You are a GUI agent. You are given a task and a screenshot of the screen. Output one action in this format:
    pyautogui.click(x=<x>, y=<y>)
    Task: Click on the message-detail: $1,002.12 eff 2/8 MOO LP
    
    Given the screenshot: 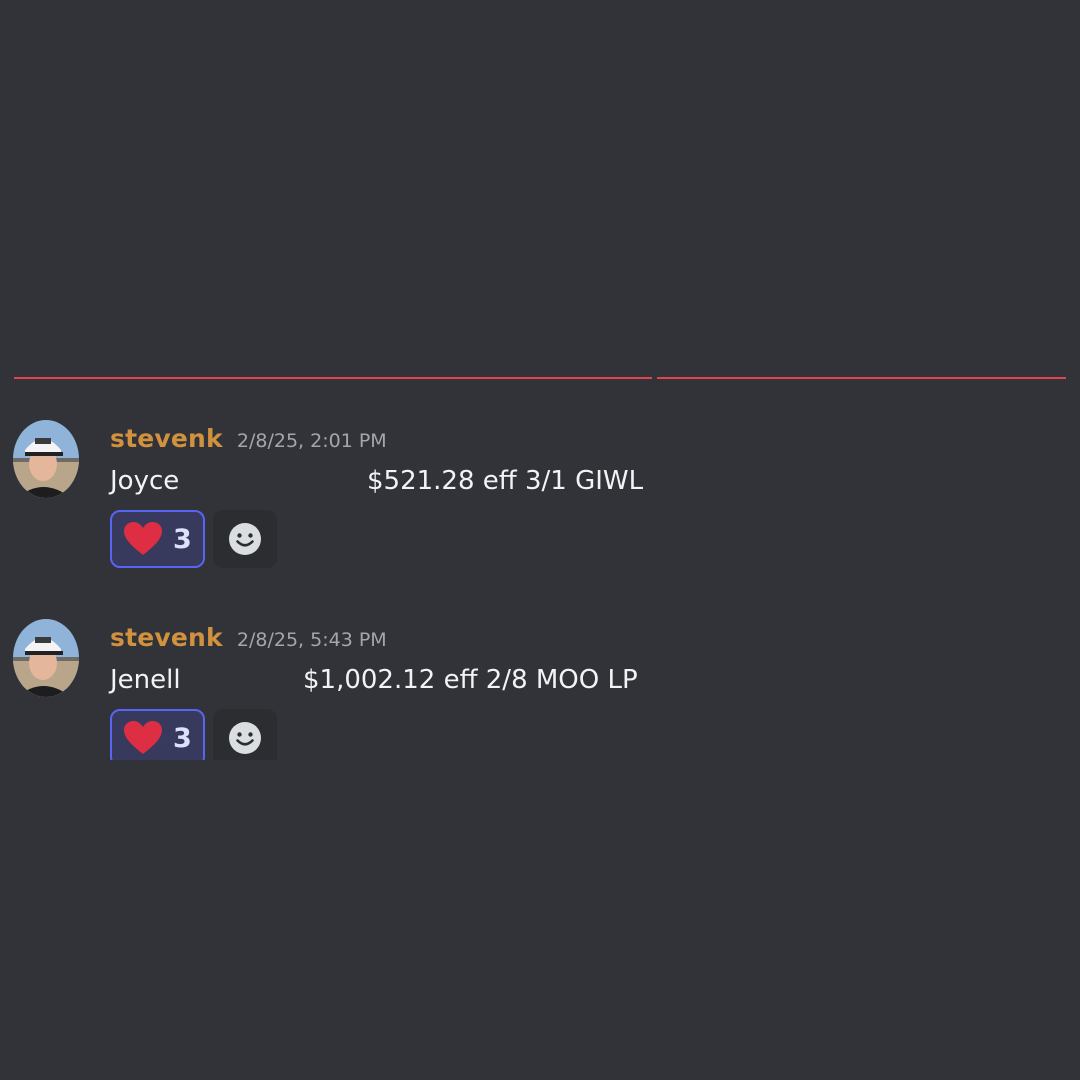 What is the action you would take?
    pyautogui.click(x=470, y=680)
    